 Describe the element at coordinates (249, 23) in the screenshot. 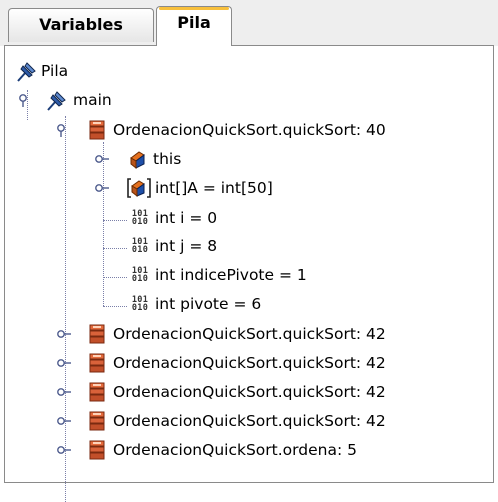

I see `tab-bar: Variables Pila` at that location.